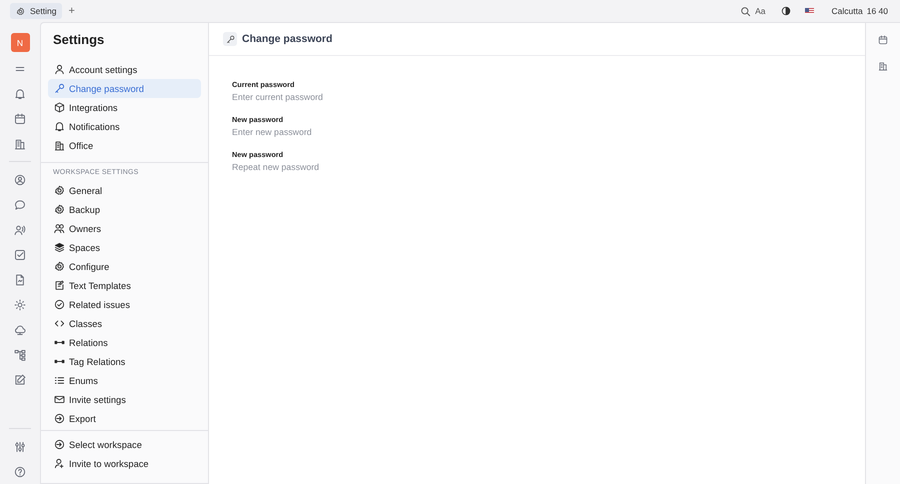 The height and width of the screenshot is (484, 900). I want to click on key-glyph, so click(230, 39).